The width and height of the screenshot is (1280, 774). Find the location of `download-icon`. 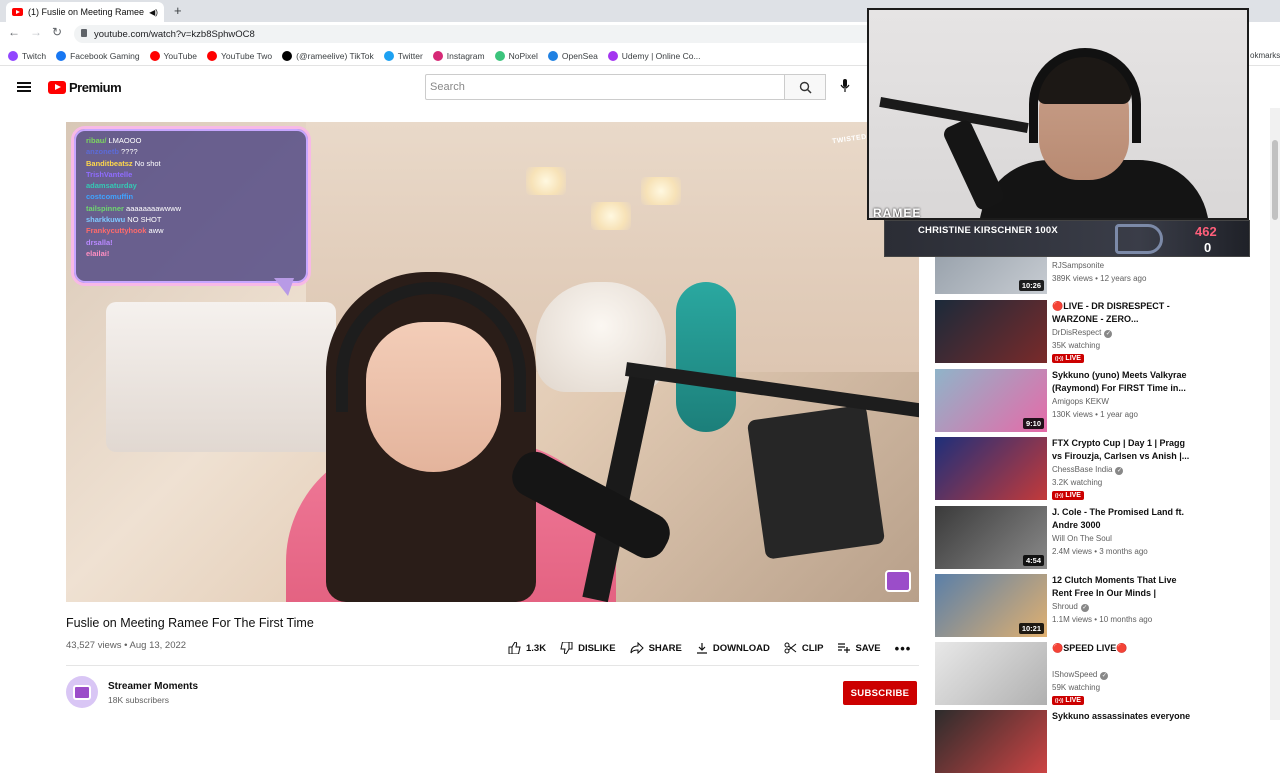

download-icon is located at coordinates (701, 648).